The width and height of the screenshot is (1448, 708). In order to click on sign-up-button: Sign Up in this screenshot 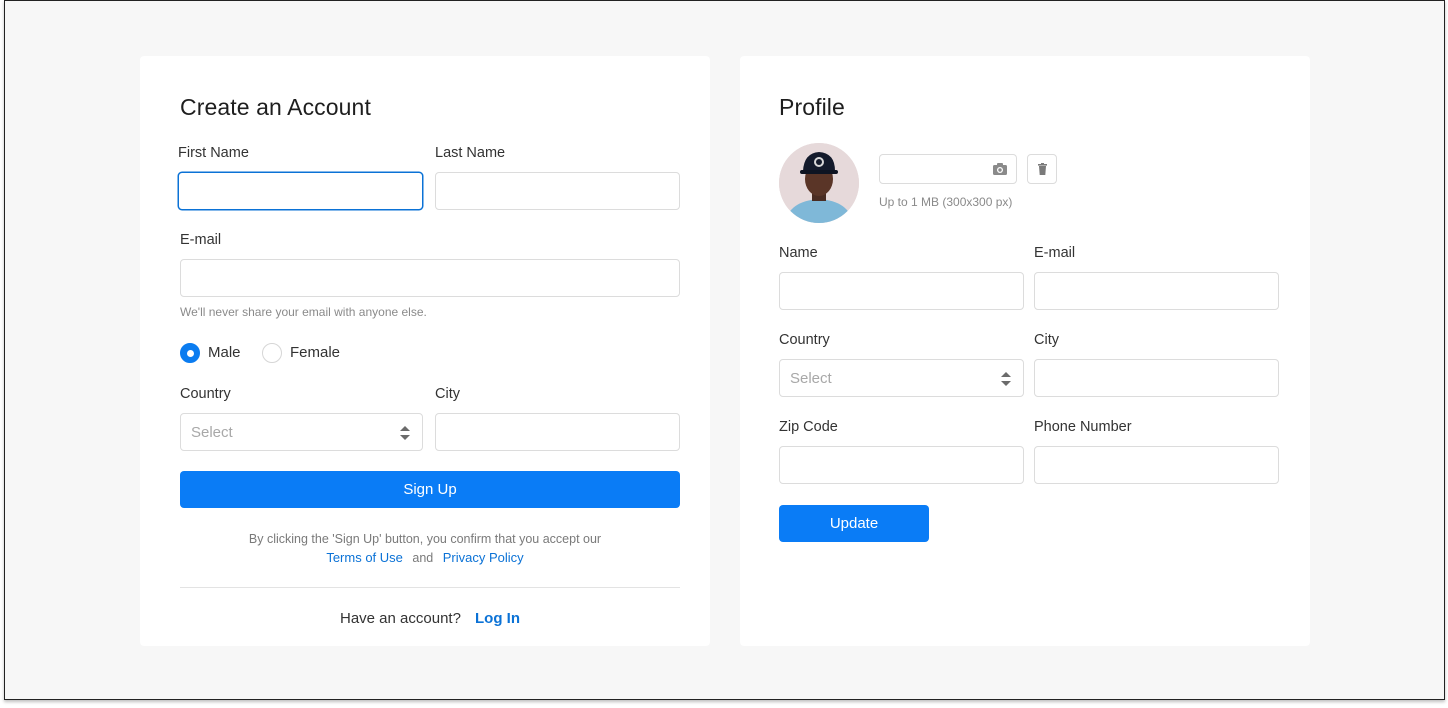, I will do `click(430, 489)`.